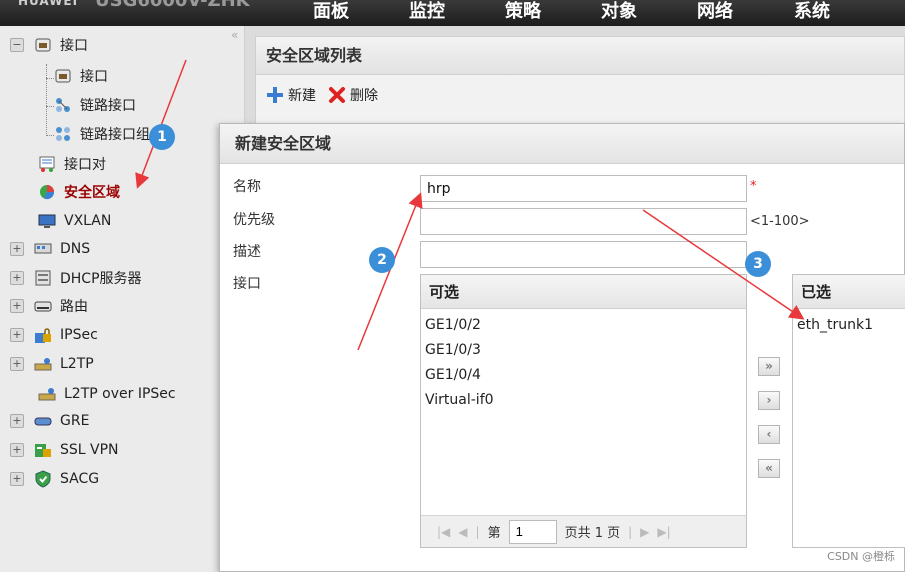 This screenshot has height=572, width=905. Describe the element at coordinates (758, 264) in the screenshot. I see `callout-3: 3` at that location.